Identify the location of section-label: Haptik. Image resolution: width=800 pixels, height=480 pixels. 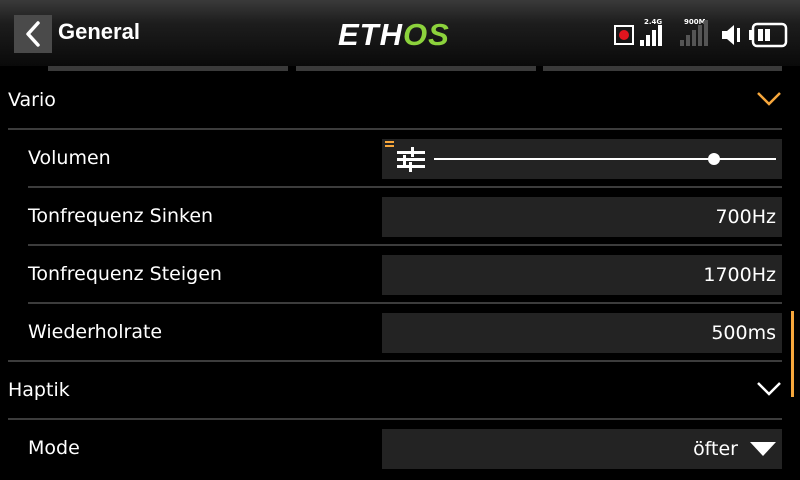
(39, 390).